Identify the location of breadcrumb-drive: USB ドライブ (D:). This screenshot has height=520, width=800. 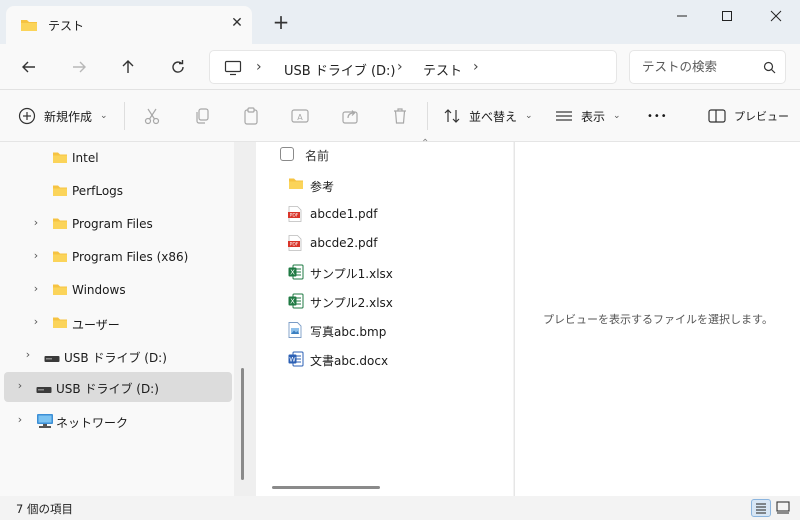
(339, 69).